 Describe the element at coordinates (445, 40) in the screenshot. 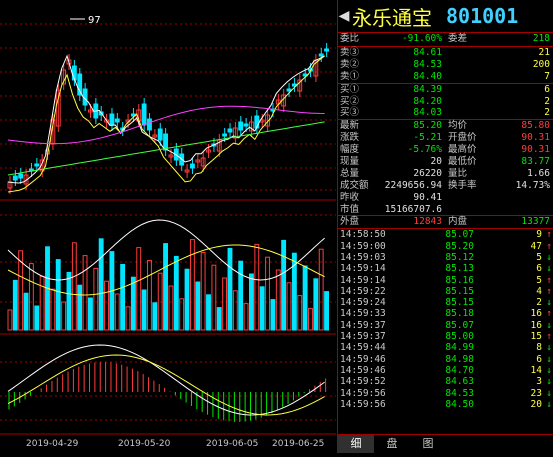

I see `committee-row: 委比 -91.60% 委差 218` at that location.